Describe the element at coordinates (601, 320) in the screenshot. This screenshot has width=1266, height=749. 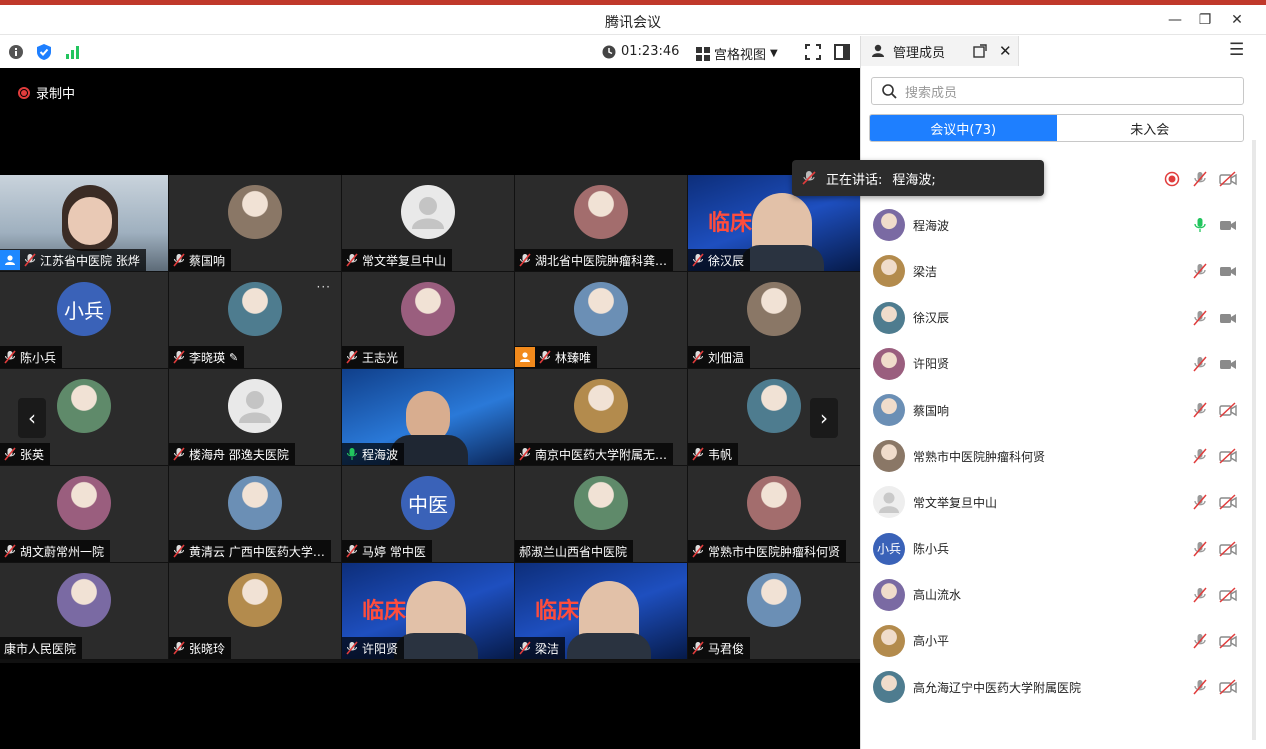
I see `participant-tile: 林臻唯` at that location.